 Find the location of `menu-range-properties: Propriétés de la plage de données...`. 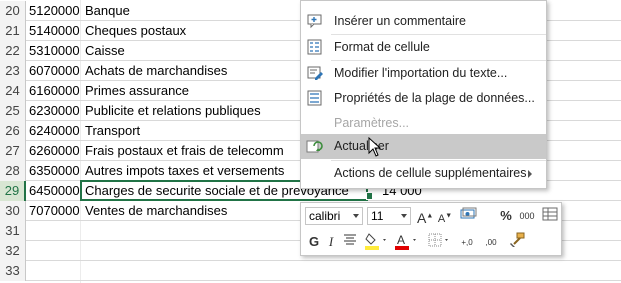

menu-range-properties: Propriétés de la plage de données... is located at coordinates (423, 98).